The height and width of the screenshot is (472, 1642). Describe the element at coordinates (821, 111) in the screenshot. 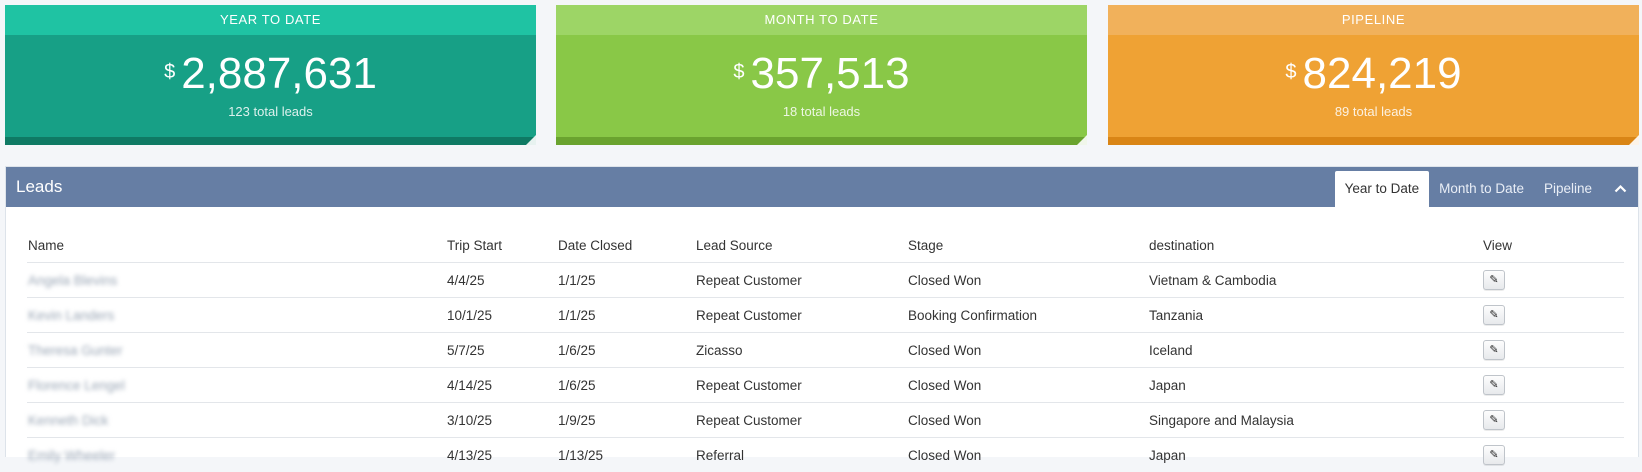

I see `card-subtitle: 18 total leads` at that location.